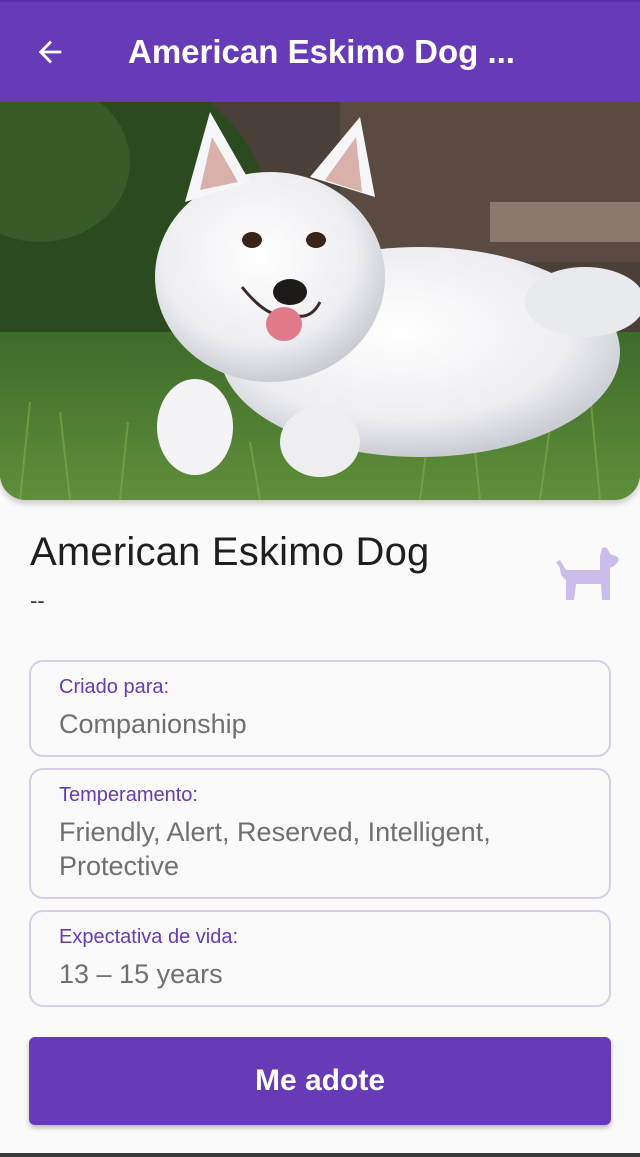 Image resolution: width=640 pixels, height=1157 pixels. What do you see at coordinates (141, 974) in the screenshot?
I see `card-value: 13 – 15 years` at bounding box center [141, 974].